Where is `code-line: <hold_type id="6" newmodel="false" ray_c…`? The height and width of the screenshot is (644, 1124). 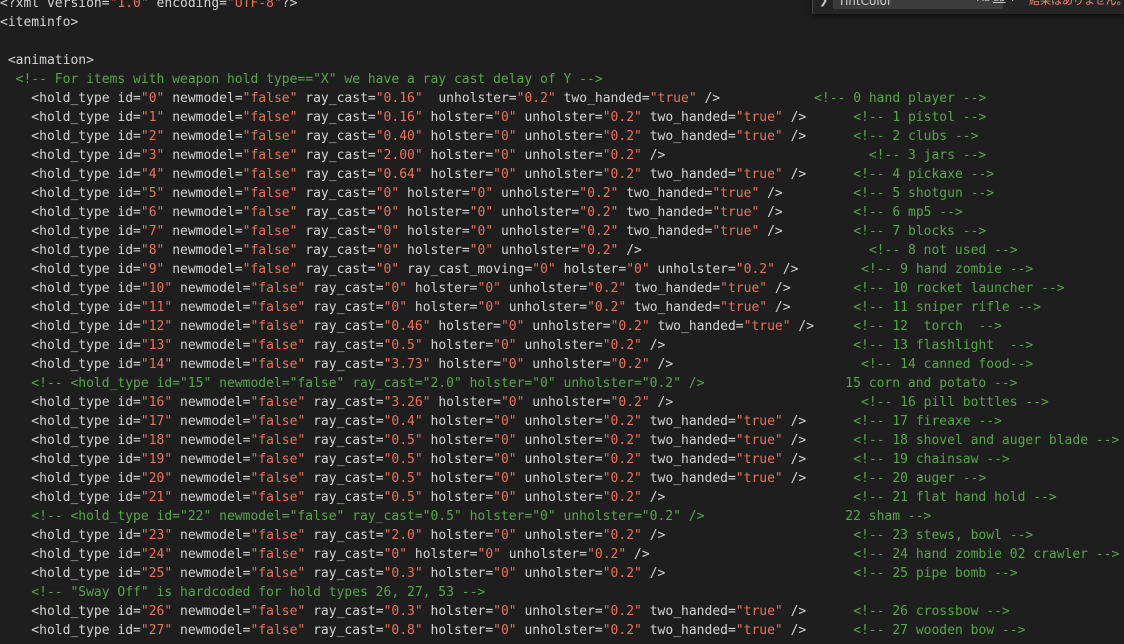
code-line: <hold_type id="6" newmodel="false" ray_c… is located at coordinates (481, 212).